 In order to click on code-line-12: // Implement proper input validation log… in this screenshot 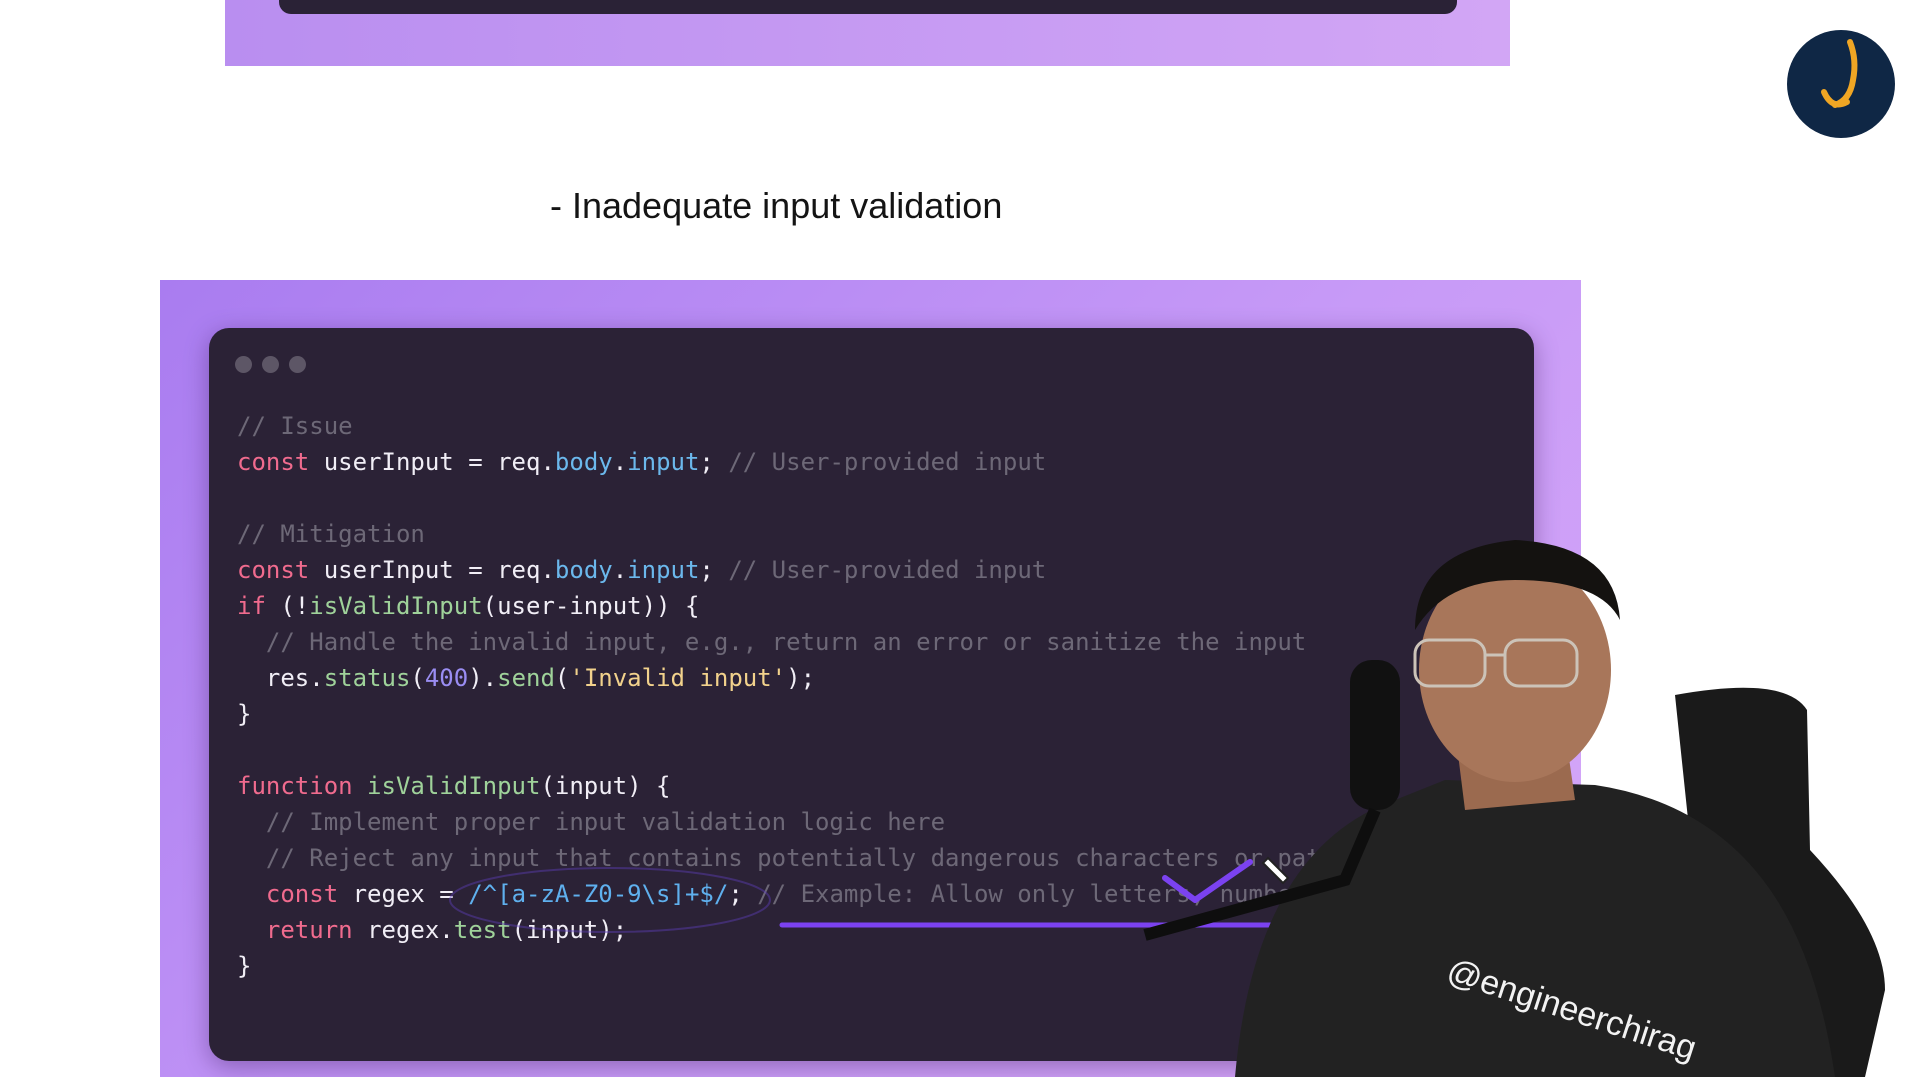, I will do `click(605, 822)`.